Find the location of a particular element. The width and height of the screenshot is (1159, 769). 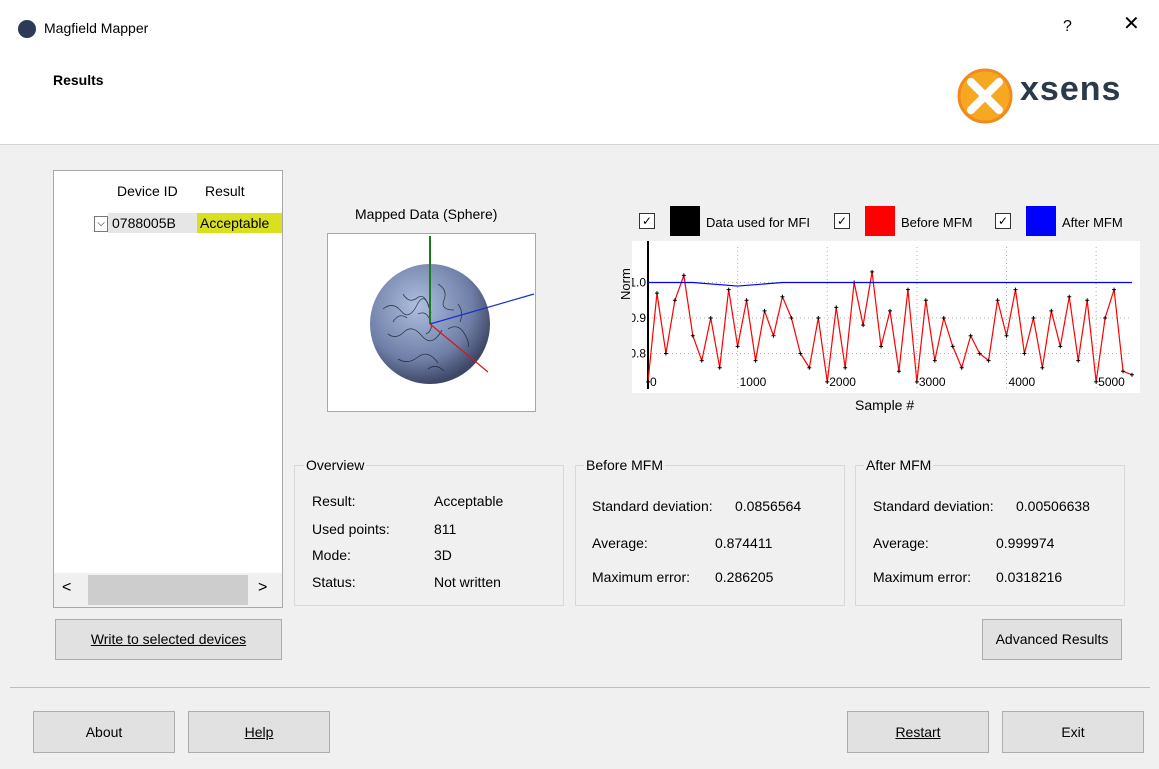

mode-label: Mode: is located at coordinates (331, 555).